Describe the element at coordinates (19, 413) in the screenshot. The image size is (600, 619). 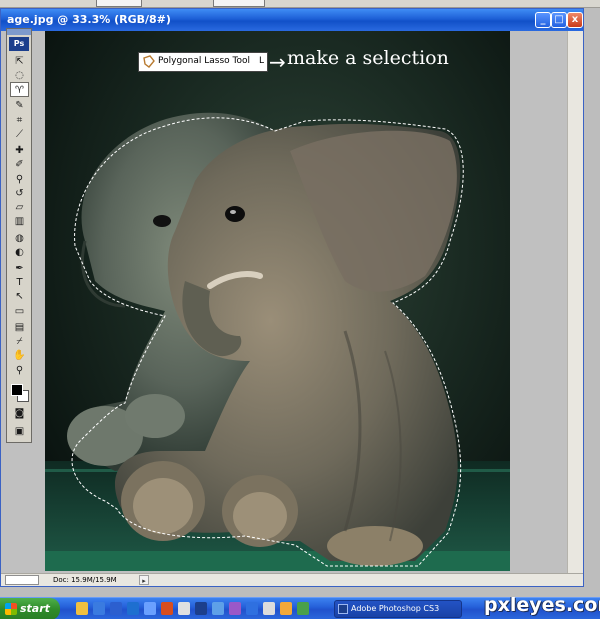
I see `quick-mask-icon: ◙` at that location.